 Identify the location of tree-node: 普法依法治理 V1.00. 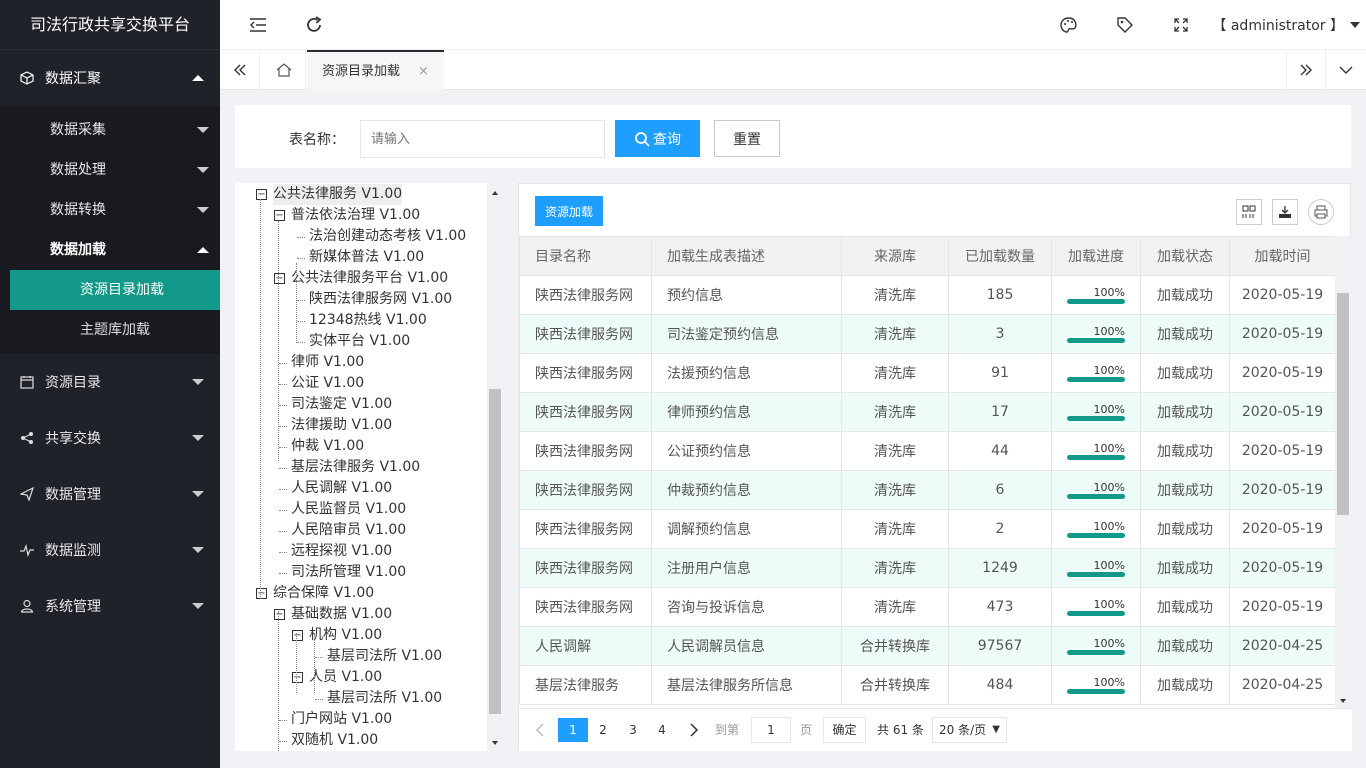
(355, 215).